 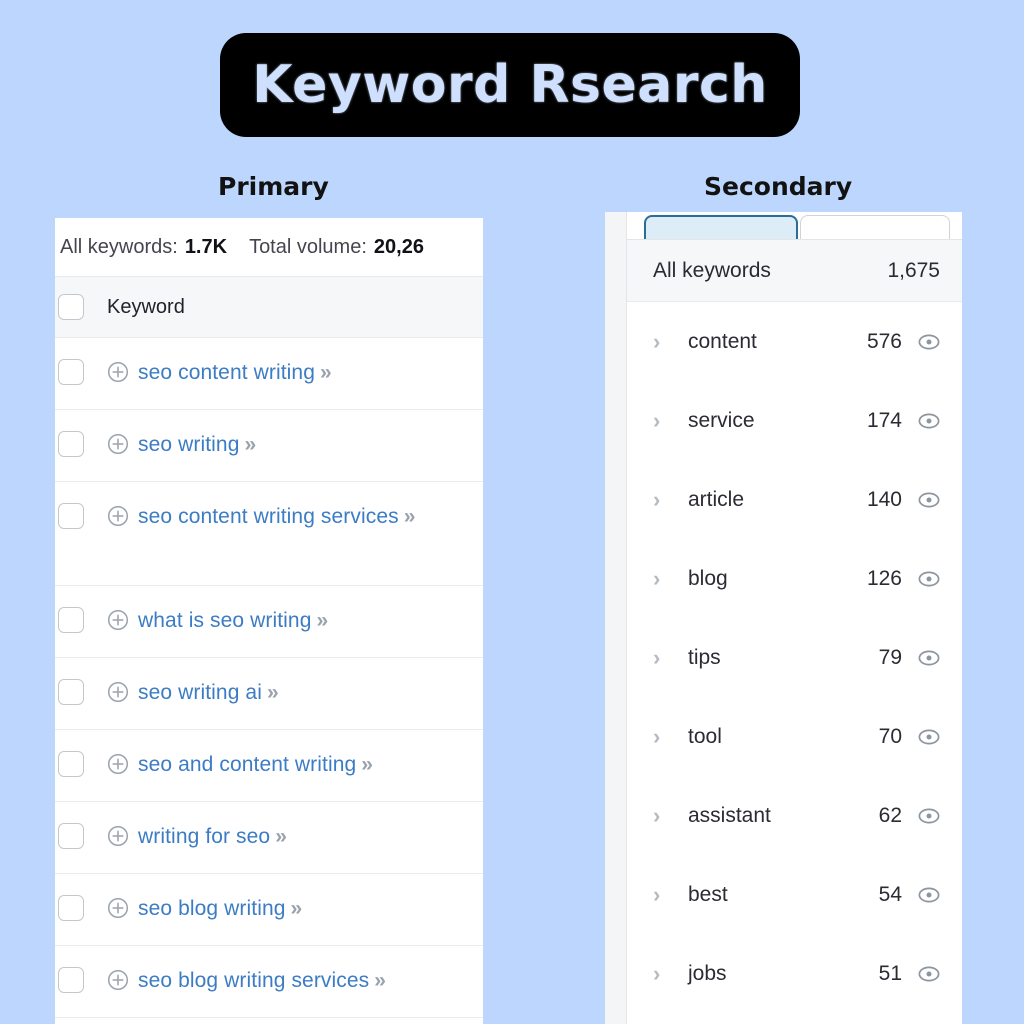 I want to click on keyword-row: seo content writing services», so click(x=269, y=534).